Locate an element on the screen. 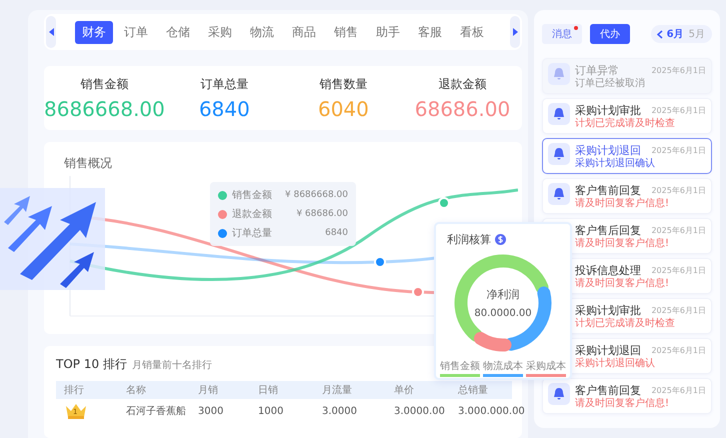  ranking-title: TOP 10 排行 is located at coordinates (91, 364).